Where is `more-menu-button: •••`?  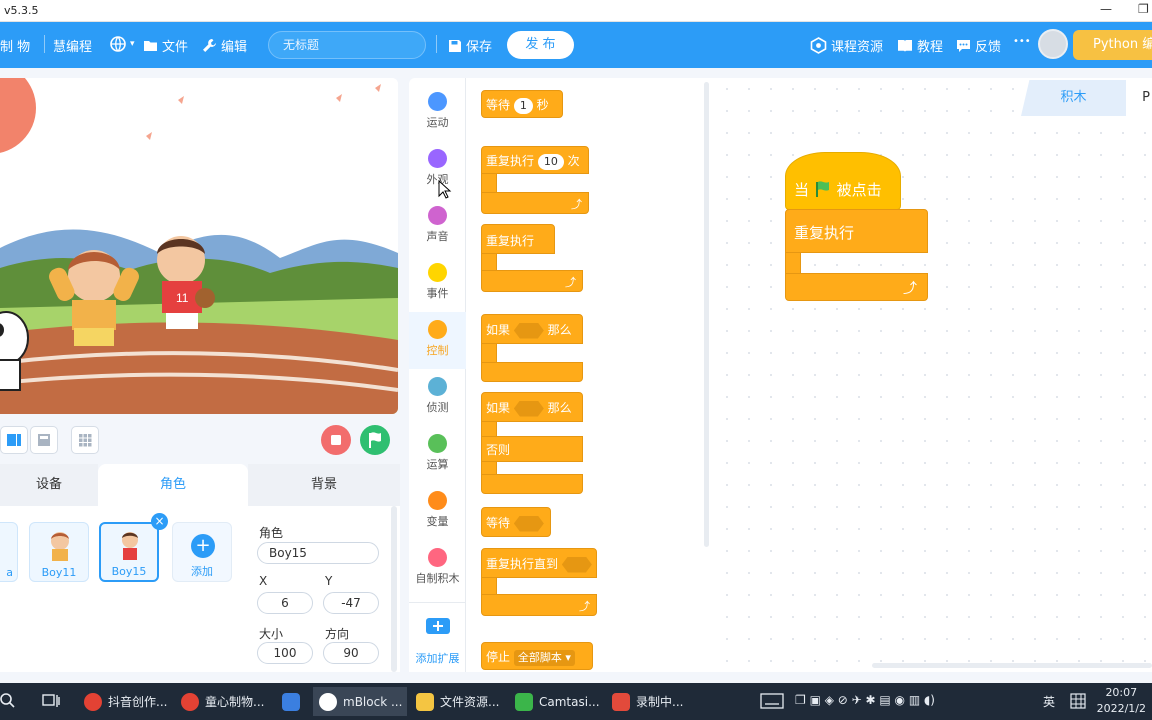 more-menu-button: ••• is located at coordinates (1022, 41).